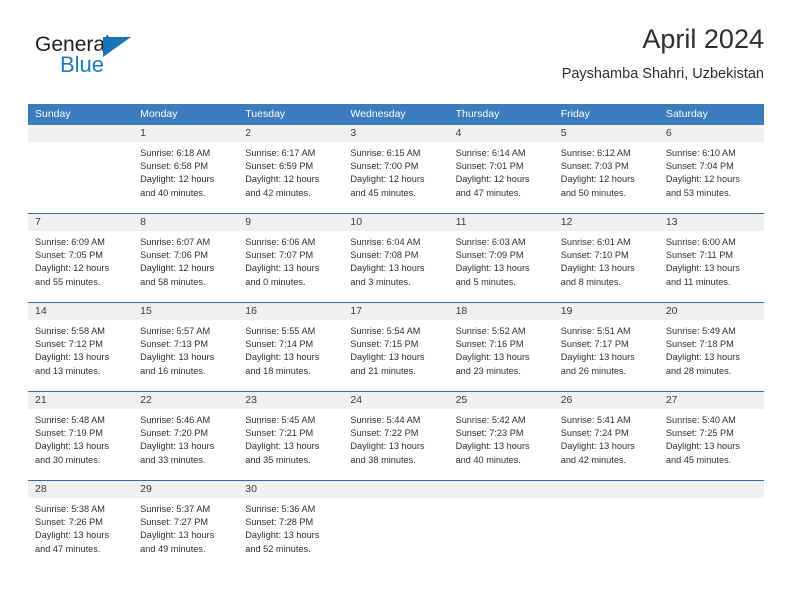 The height and width of the screenshot is (612, 792). Describe the element at coordinates (173, 370) in the screenshot. I see `daylight-text-line2: and 16 minutes.` at that location.